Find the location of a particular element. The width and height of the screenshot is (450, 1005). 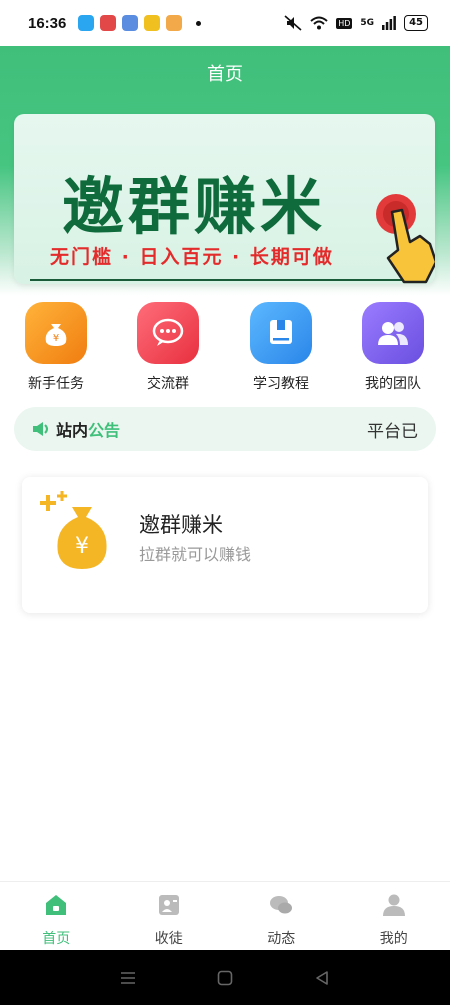

banner-subtitle: 无门槛 · 日入百元 · 长期可做 is located at coordinates (192, 257).